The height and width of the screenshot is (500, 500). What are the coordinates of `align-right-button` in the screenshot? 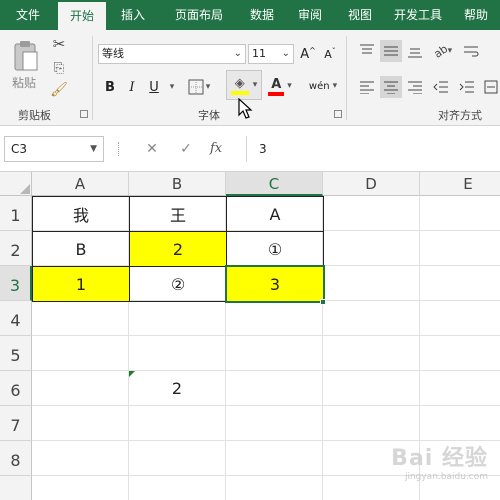 It's located at (415, 87).